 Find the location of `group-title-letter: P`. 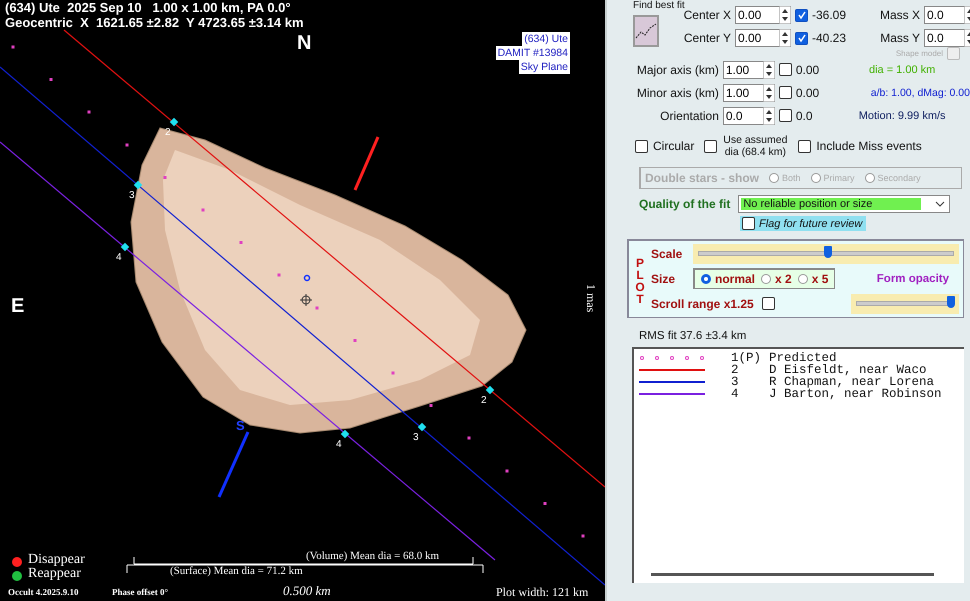

group-title-letter: P is located at coordinates (640, 263).